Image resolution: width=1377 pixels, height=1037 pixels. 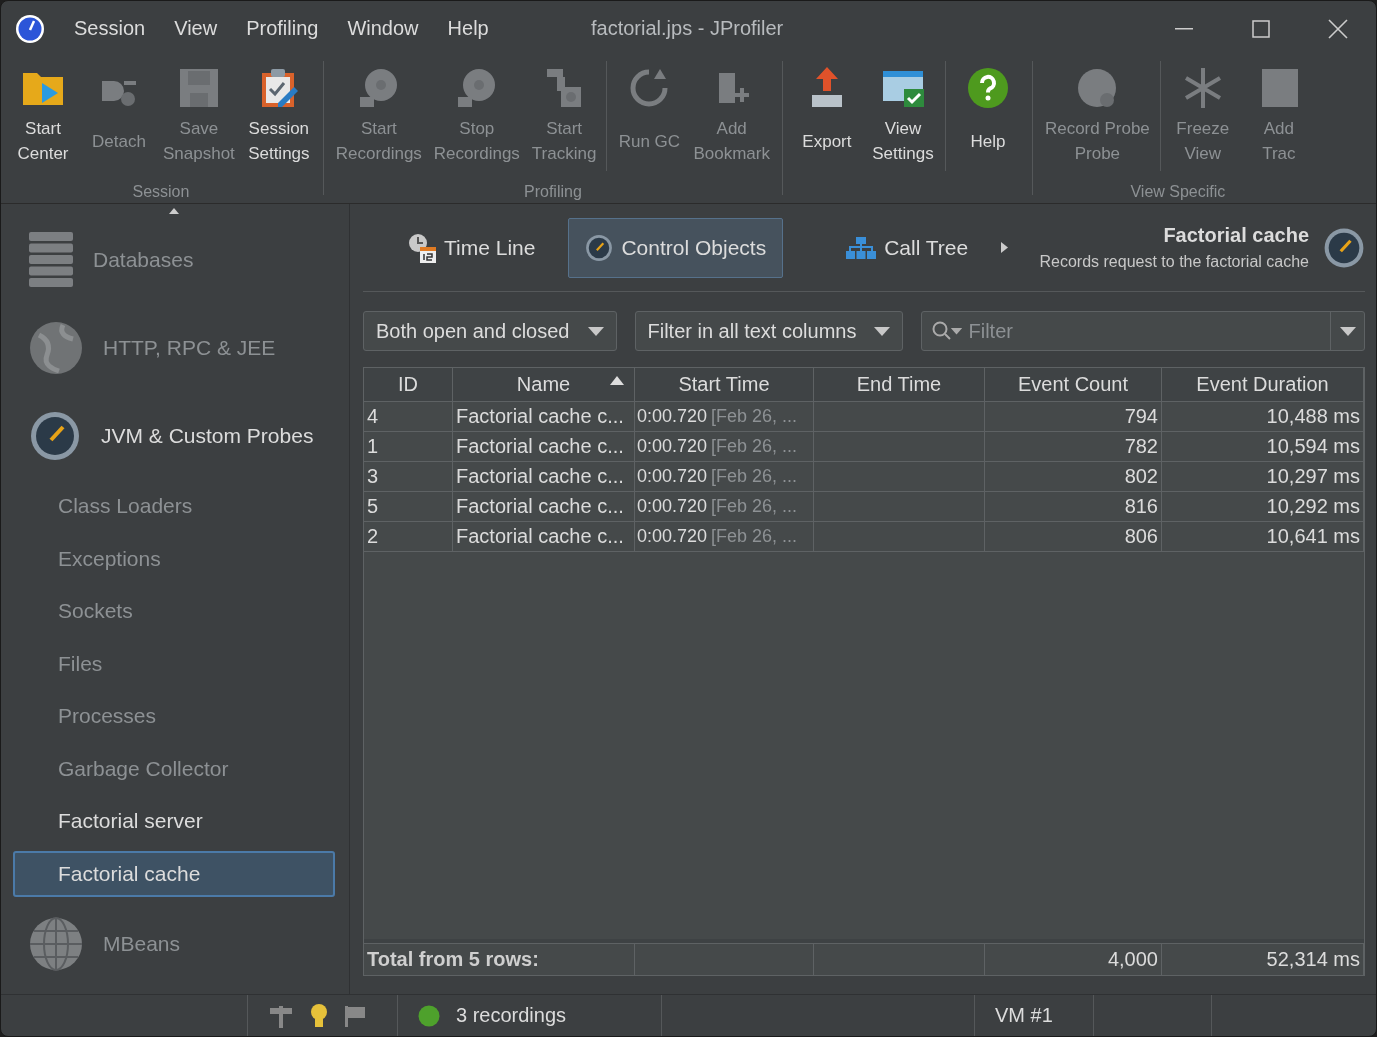 What do you see at coordinates (1178, 192) in the screenshot?
I see `group-label: View Specific` at bounding box center [1178, 192].